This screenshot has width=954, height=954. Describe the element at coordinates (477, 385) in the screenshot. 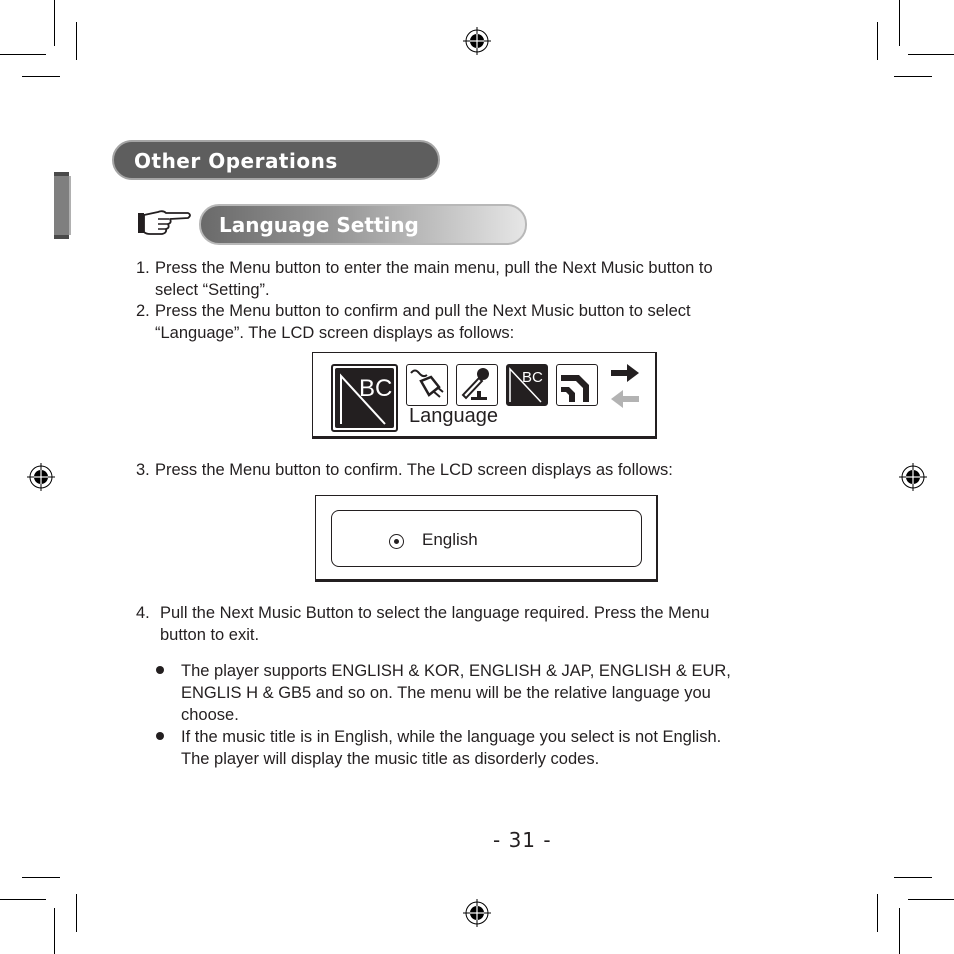

I see `microphone-icon` at that location.